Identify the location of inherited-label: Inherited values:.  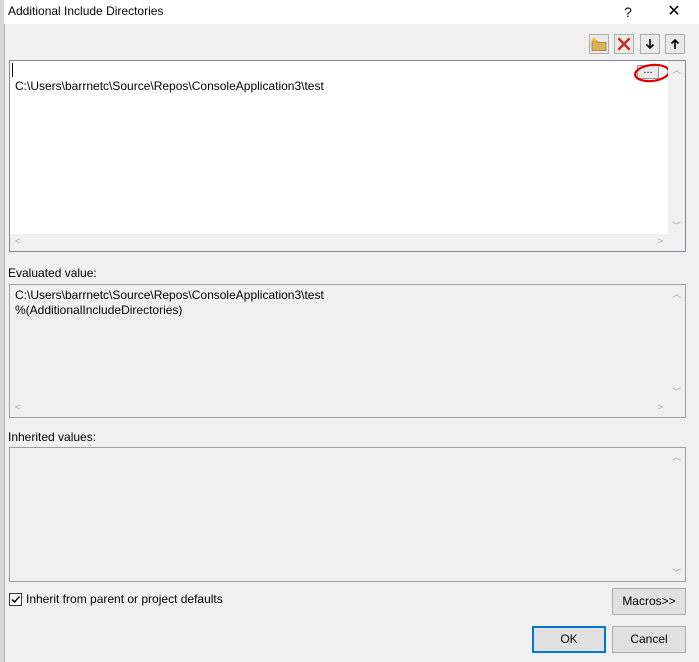
(52, 437).